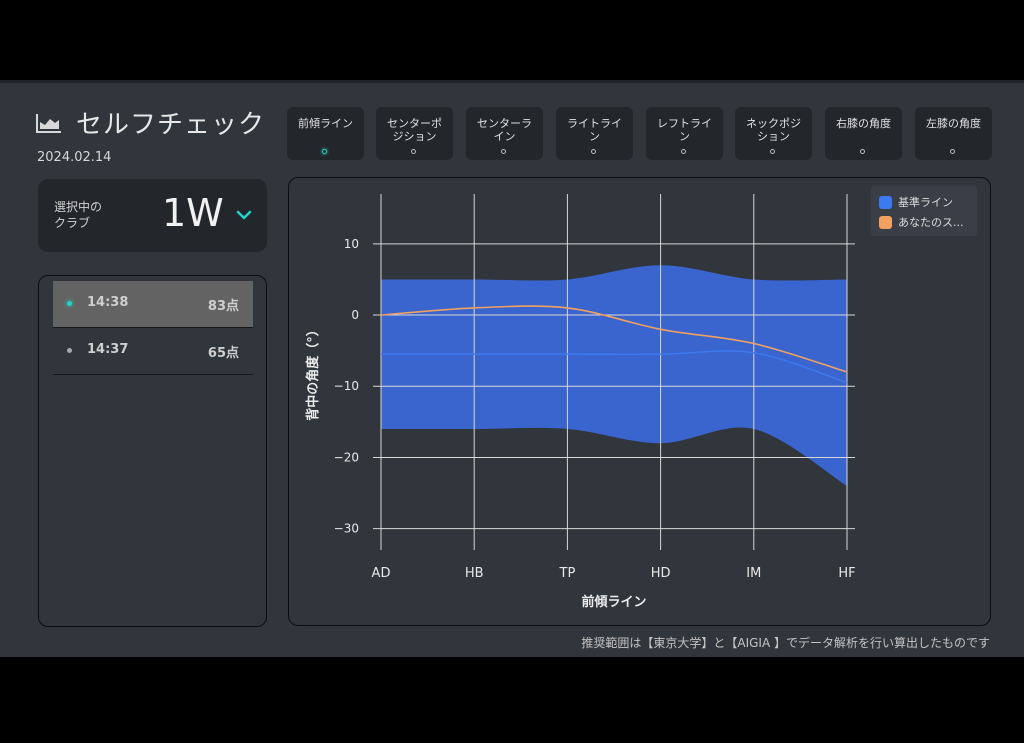 The width and height of the screenshot is (1024, 743). What do you see at coordinates (846, 573) in the screenshot?
I see `x-tick-label: HF` at bounding box center [846, 573].